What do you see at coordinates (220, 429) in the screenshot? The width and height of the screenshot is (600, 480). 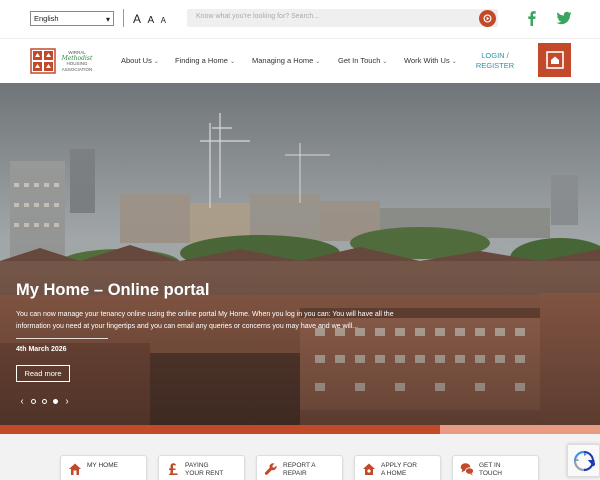 I see `accent-stripe` at bounding box center [220, 429].